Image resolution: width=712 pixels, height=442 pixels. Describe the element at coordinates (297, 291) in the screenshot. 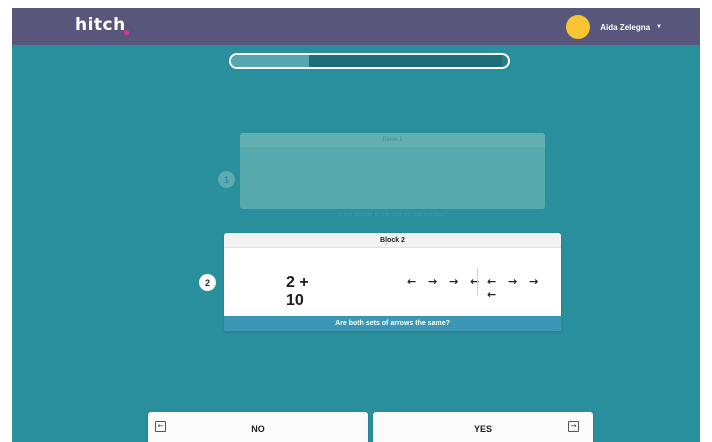

I see `math-problem: 2 + 10` at that location.